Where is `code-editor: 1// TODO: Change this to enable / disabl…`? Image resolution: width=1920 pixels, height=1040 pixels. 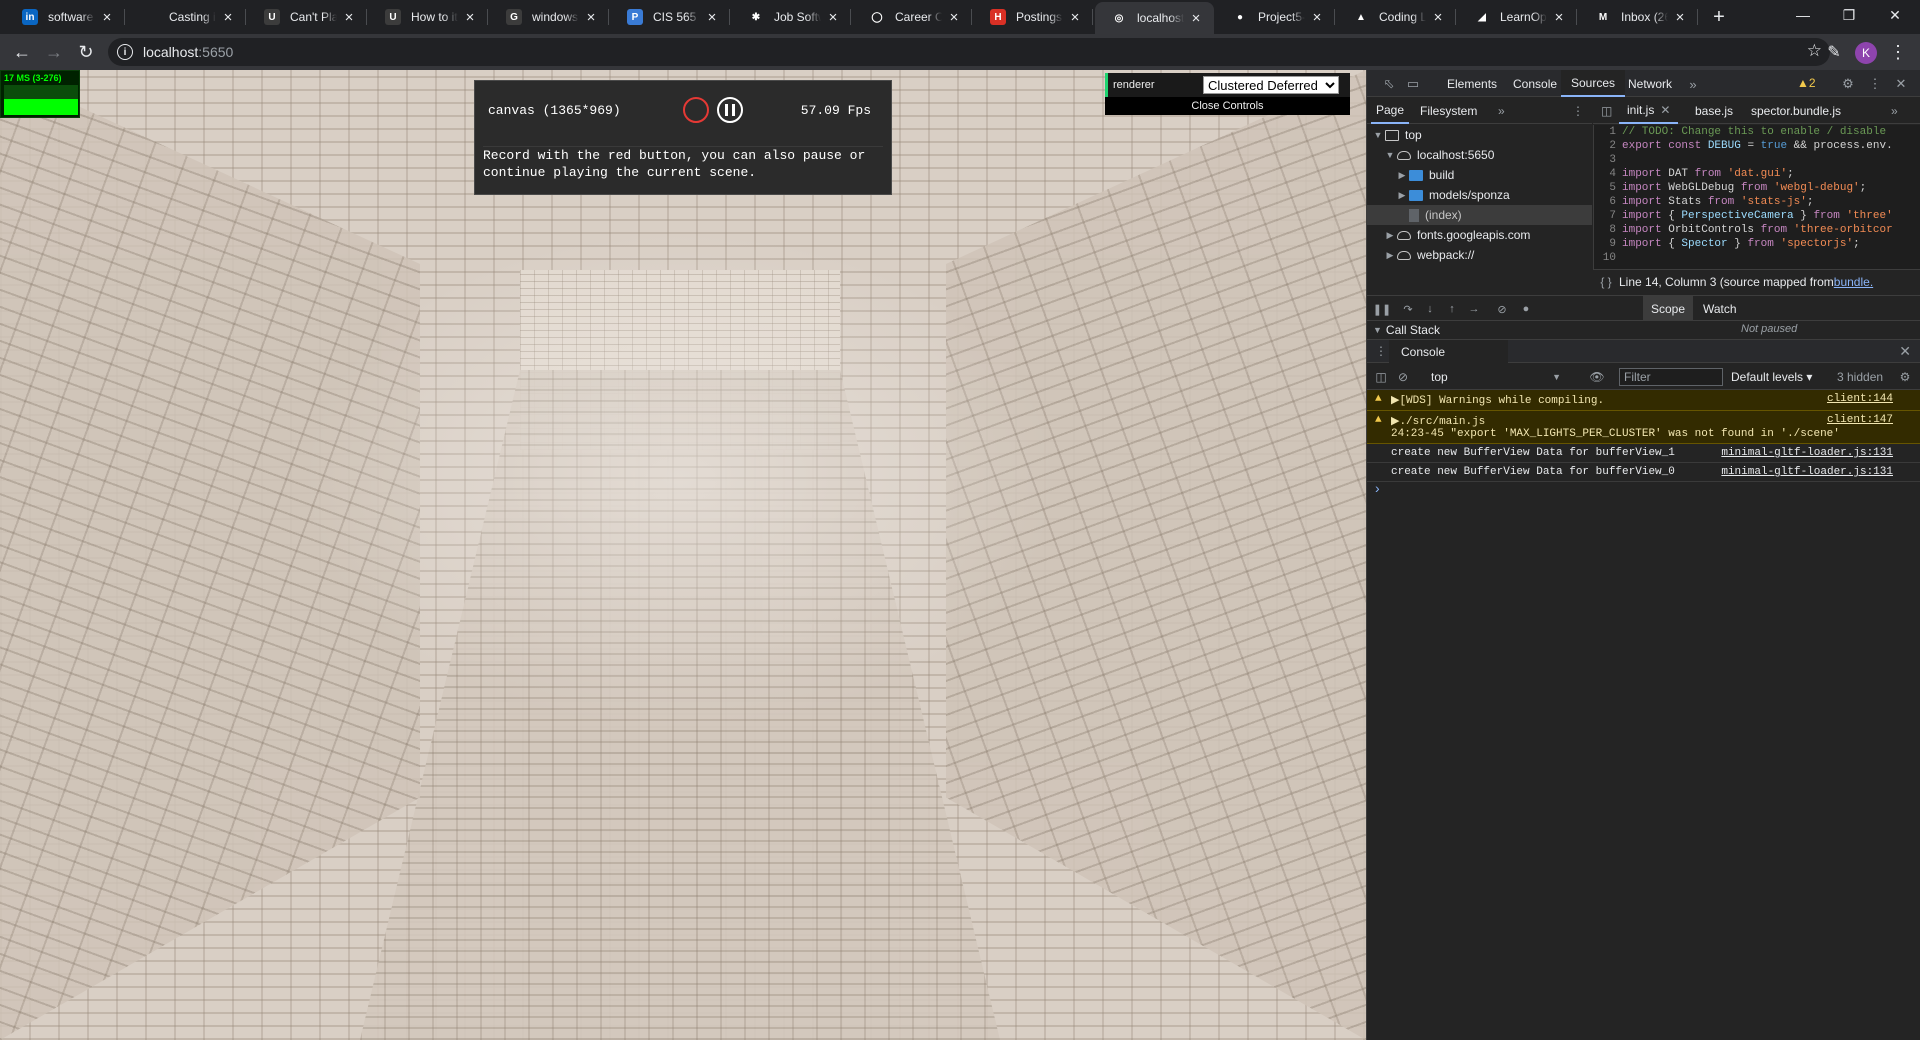 code-editor: 1// TODO: Change this to enable / disabl… is located at coordinates (1756, 197).